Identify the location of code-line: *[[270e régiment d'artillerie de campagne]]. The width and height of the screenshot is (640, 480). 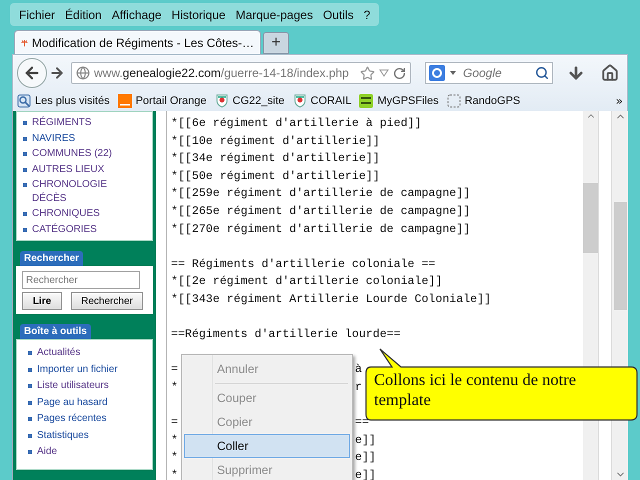
(320, 230).